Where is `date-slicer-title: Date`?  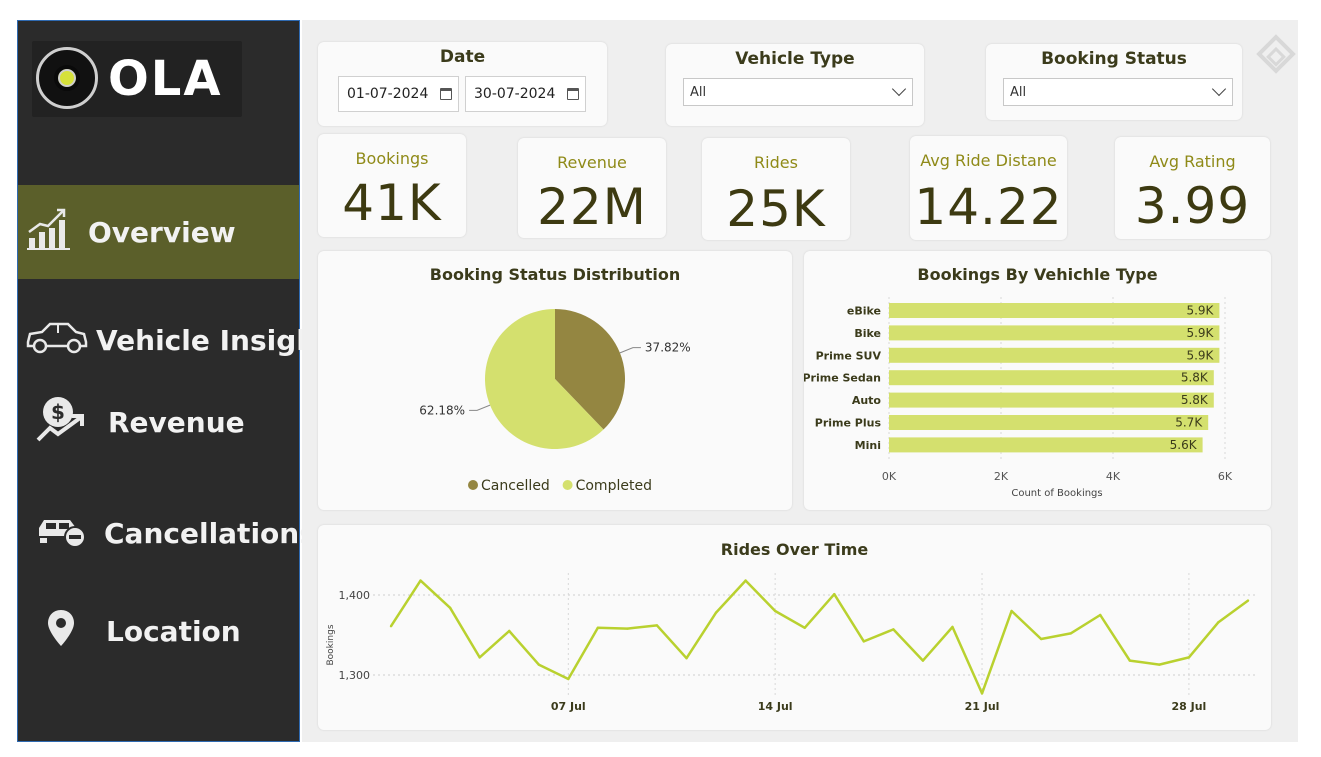
date-slicer-title: Date is located at coordinates (462, 57).